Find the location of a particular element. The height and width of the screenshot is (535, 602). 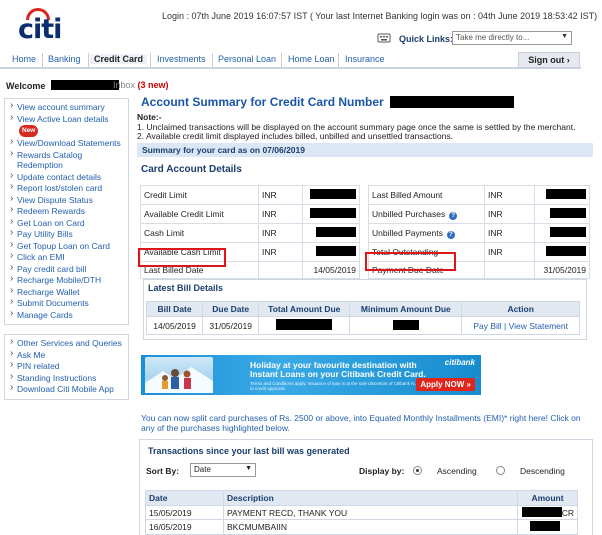

label-unbilled-payments: Unbilled Payments? is located at coordinates (426, 233).